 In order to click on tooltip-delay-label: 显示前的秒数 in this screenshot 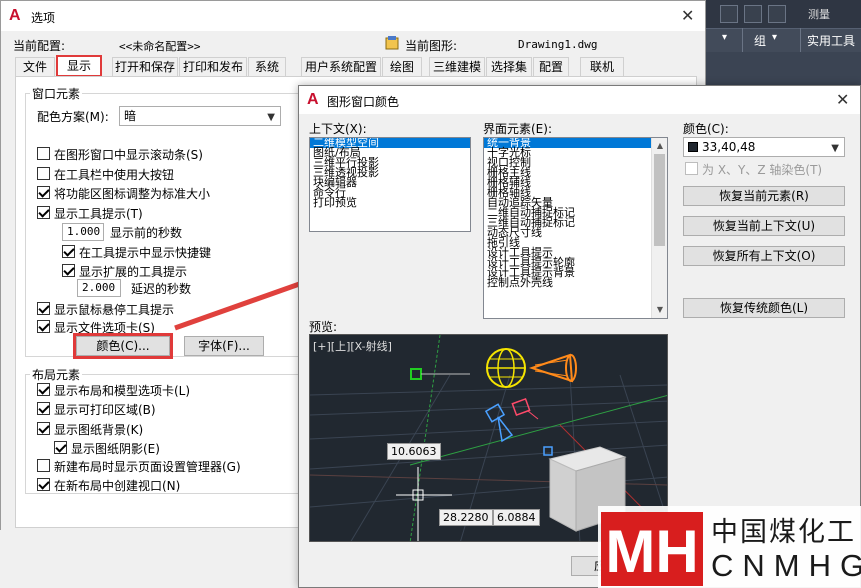, I will do `click(146, 233)`.